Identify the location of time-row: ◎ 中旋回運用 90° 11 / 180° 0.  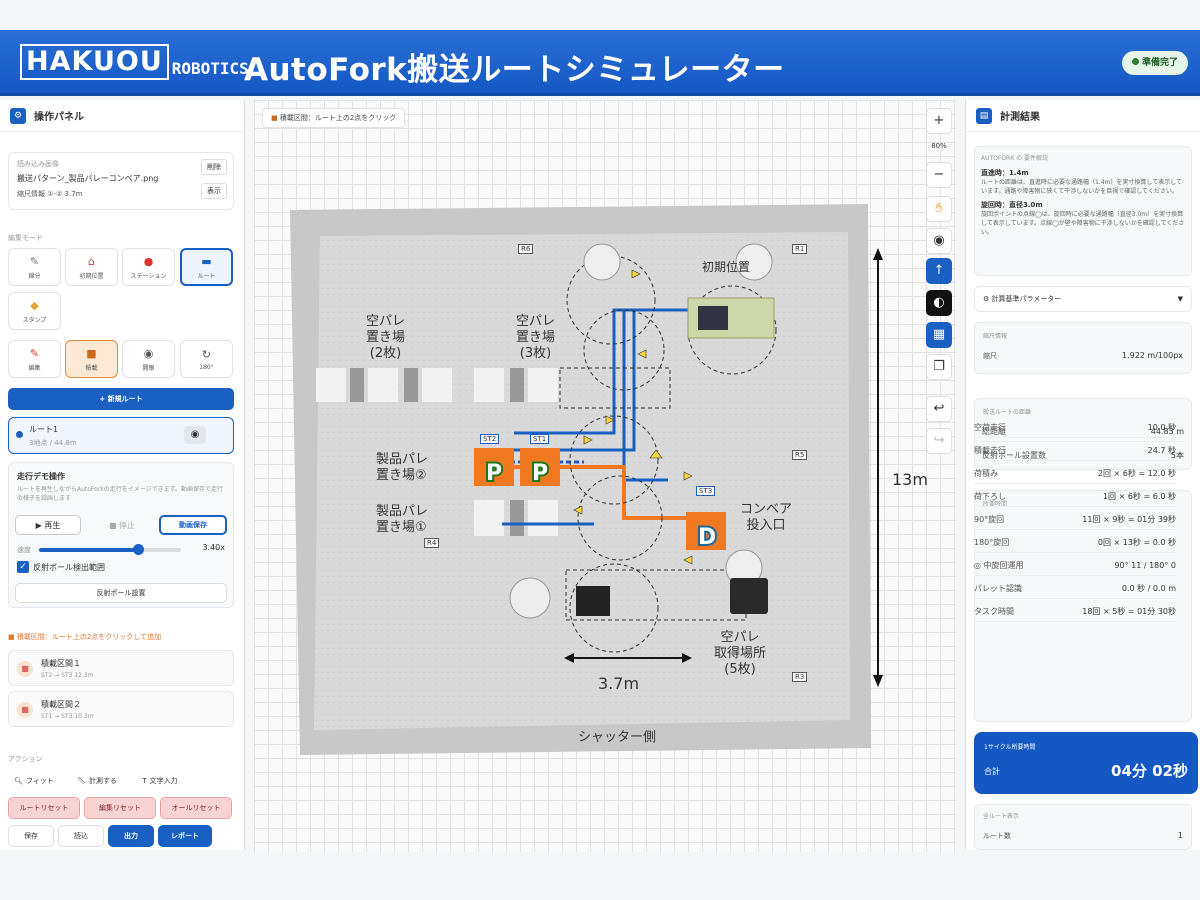
(1075, 566).